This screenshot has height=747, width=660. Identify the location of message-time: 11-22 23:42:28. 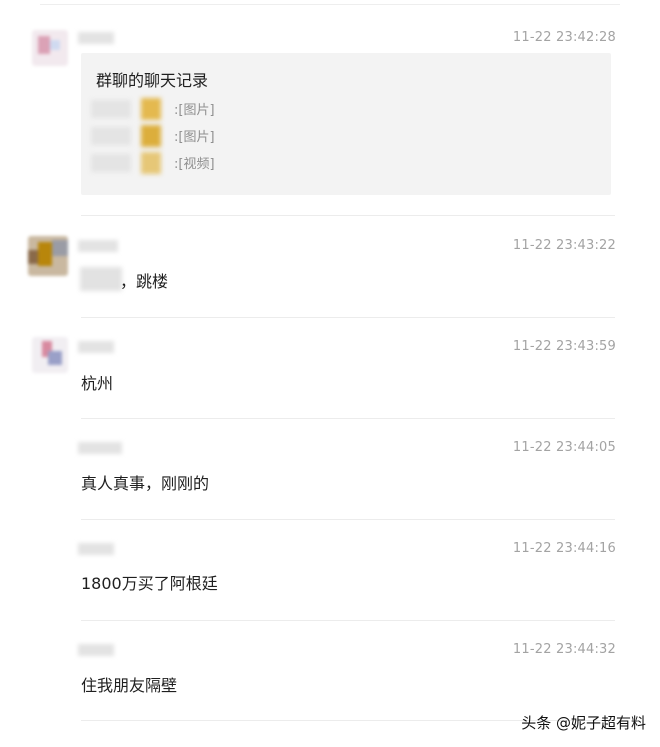
(564, 37).